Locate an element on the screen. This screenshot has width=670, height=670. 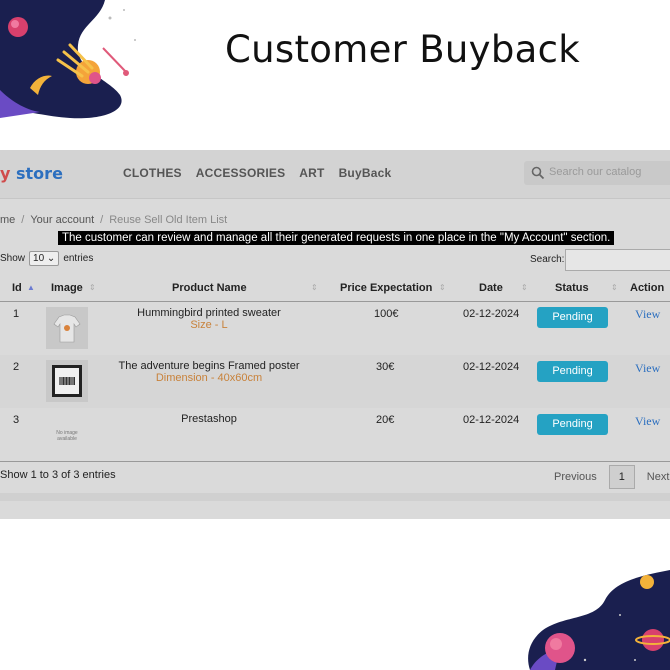
menu-item-clothes: CLOTHES is located at coordinates (152, 173).